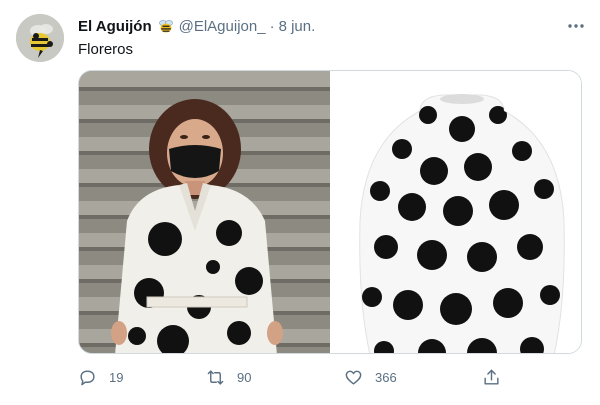  Describe the element at coordinates (93, 377) in the screenshot. I see `reply-icon` at that location.